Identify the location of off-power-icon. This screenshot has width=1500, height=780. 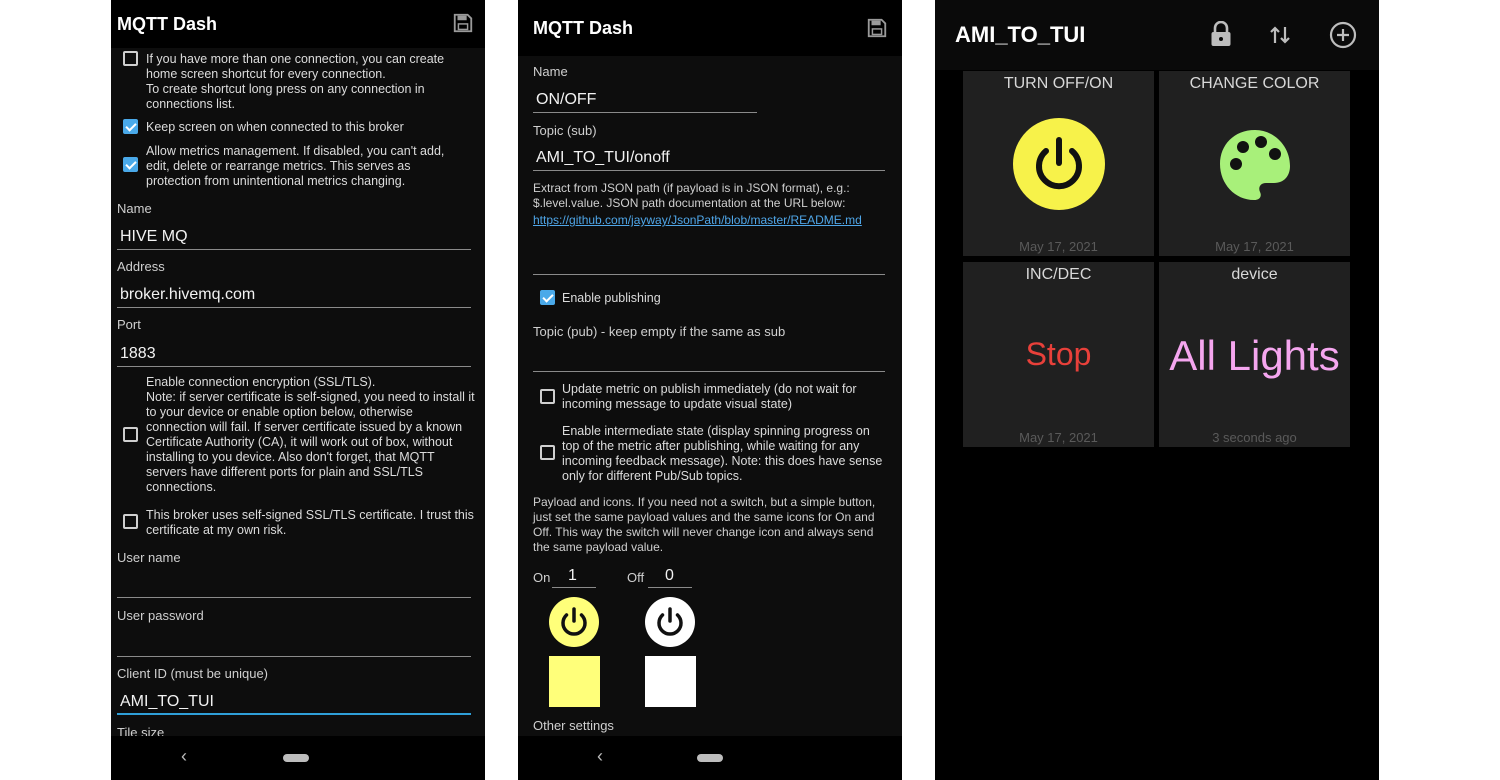
(670, 622).